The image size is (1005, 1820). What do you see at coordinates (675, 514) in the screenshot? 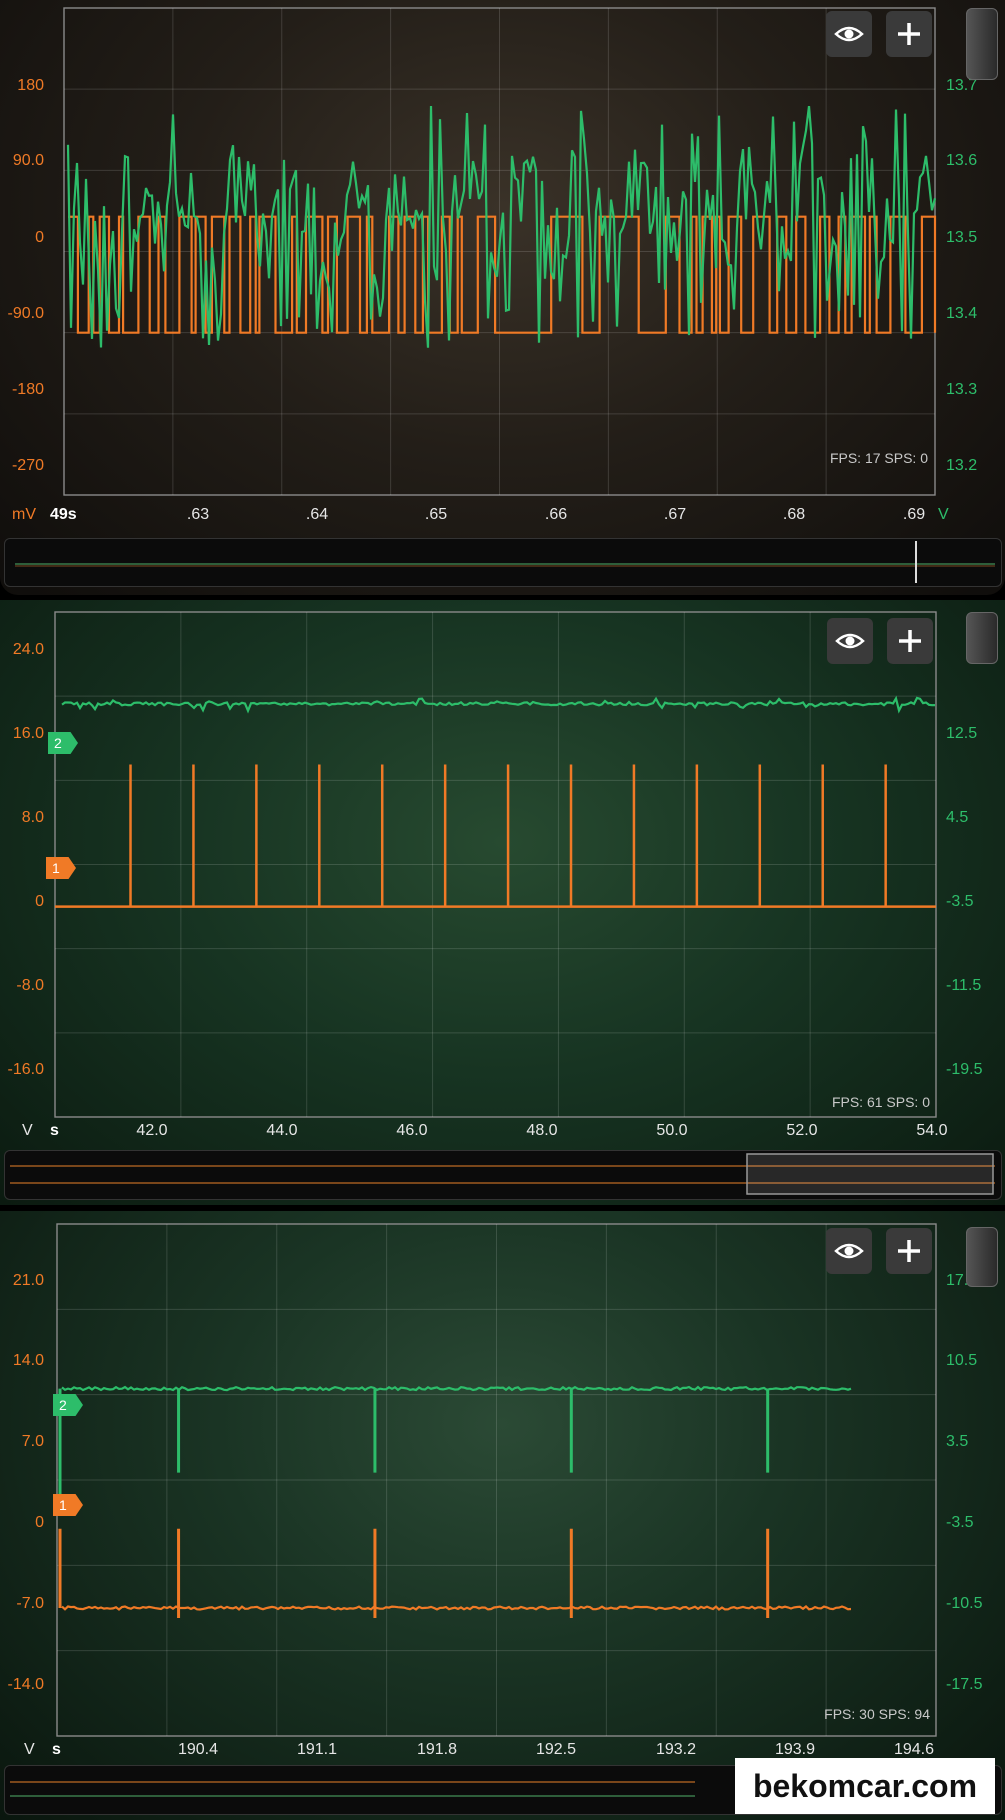
I see `x-tick: .67` at bounding box center [675, 514].